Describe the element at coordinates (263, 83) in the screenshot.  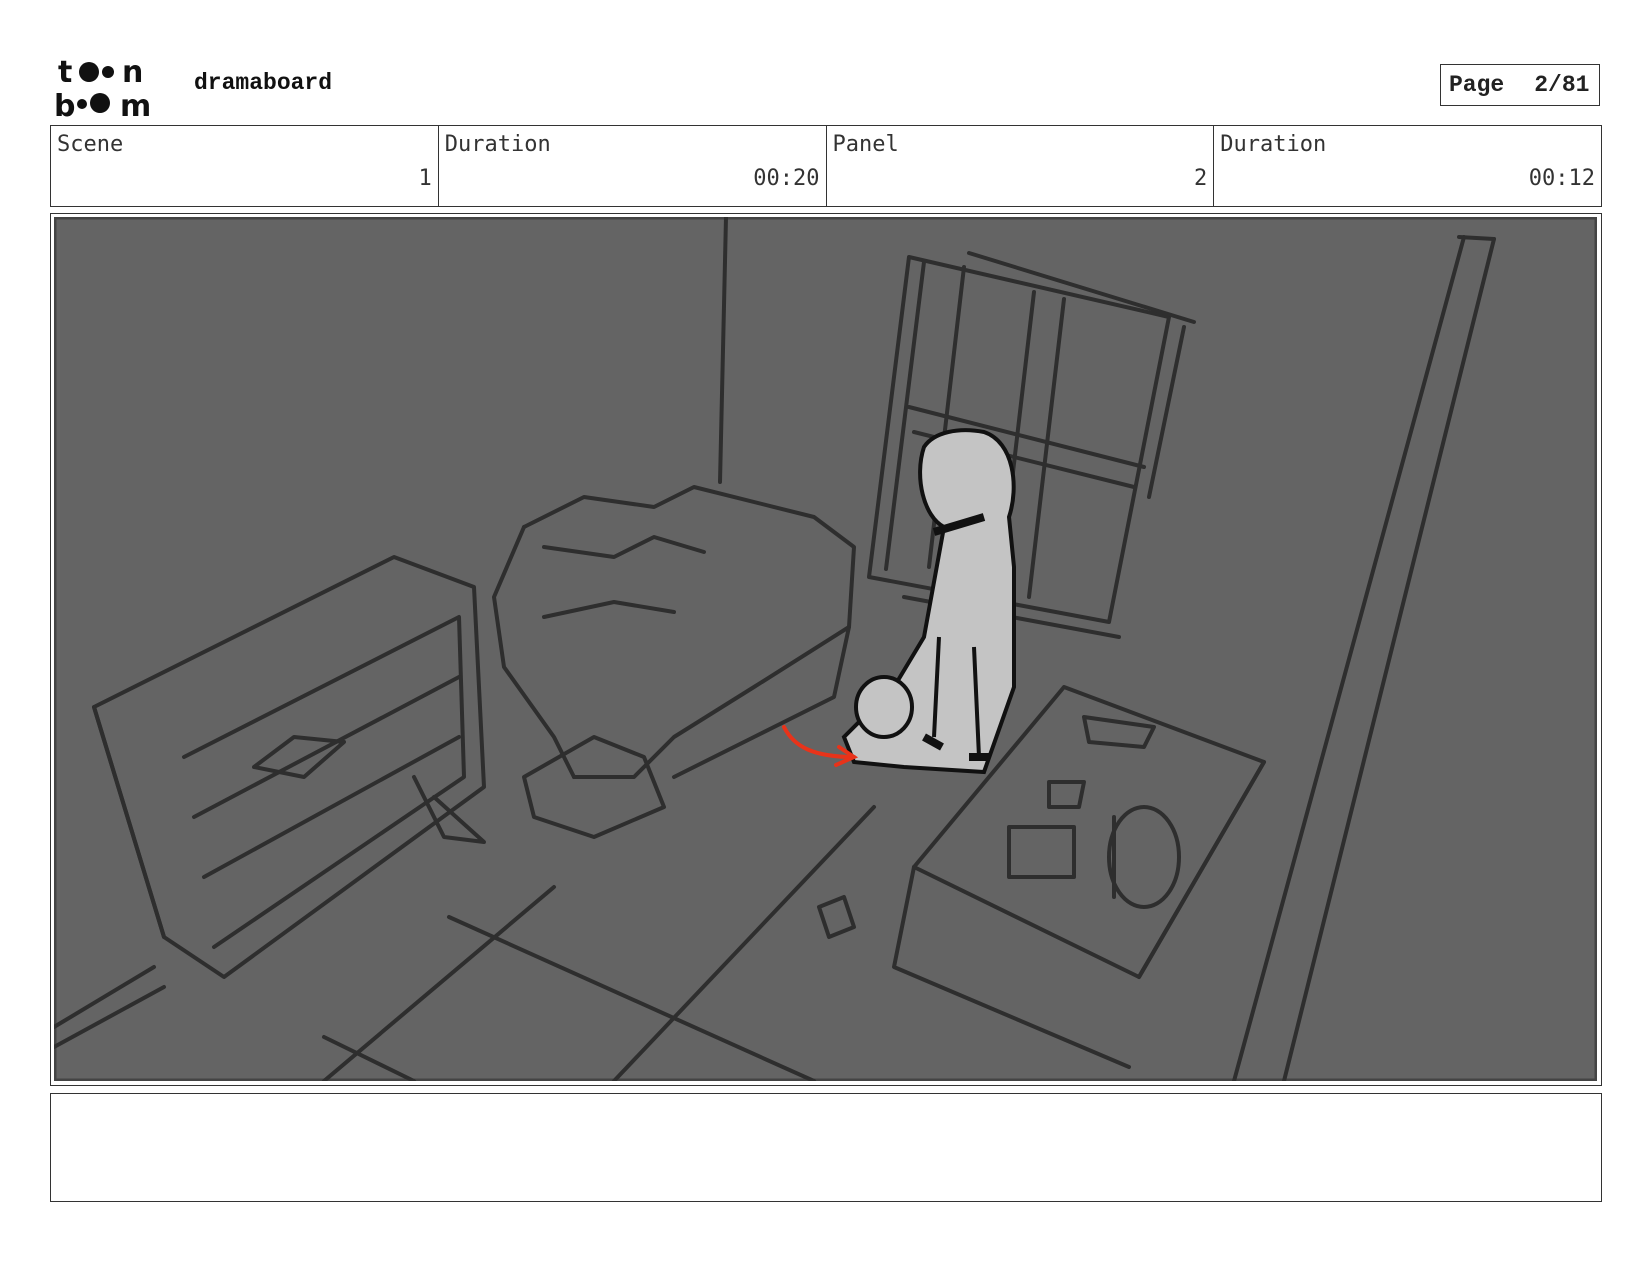
I see `app-name: dramaboard` at that location.